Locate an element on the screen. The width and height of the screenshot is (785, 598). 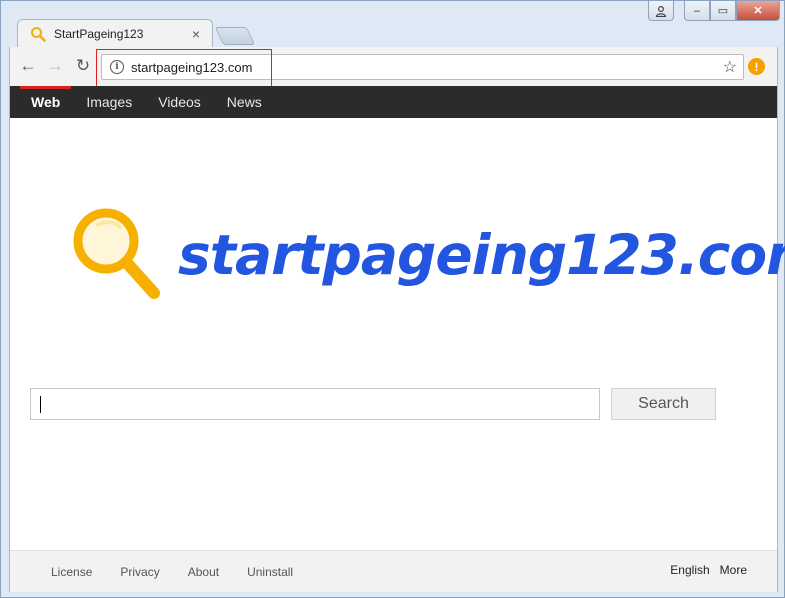
tab-strip: StartPageing123 × ‒ ▭ ✕ is located at coordinates (392, 24).